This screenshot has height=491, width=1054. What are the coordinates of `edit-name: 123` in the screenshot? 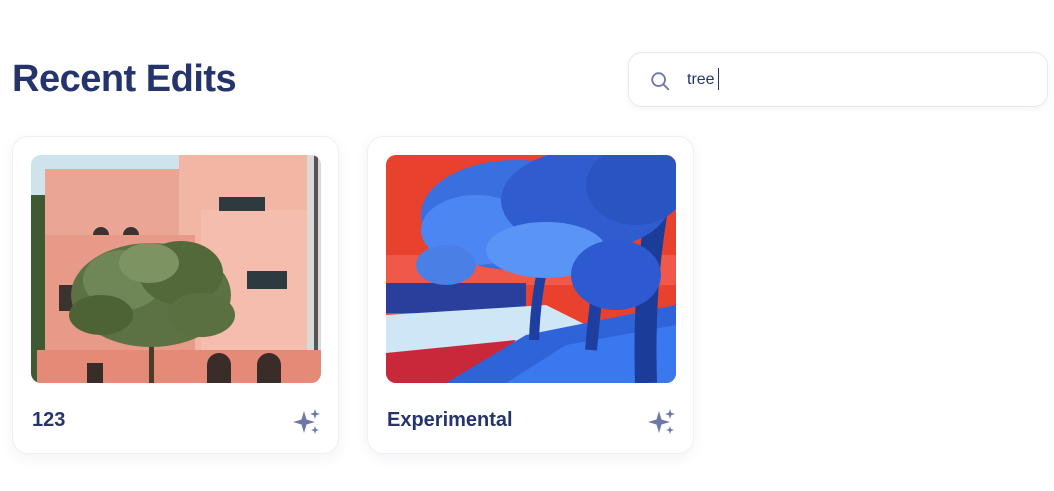 It's located at (49, 420).